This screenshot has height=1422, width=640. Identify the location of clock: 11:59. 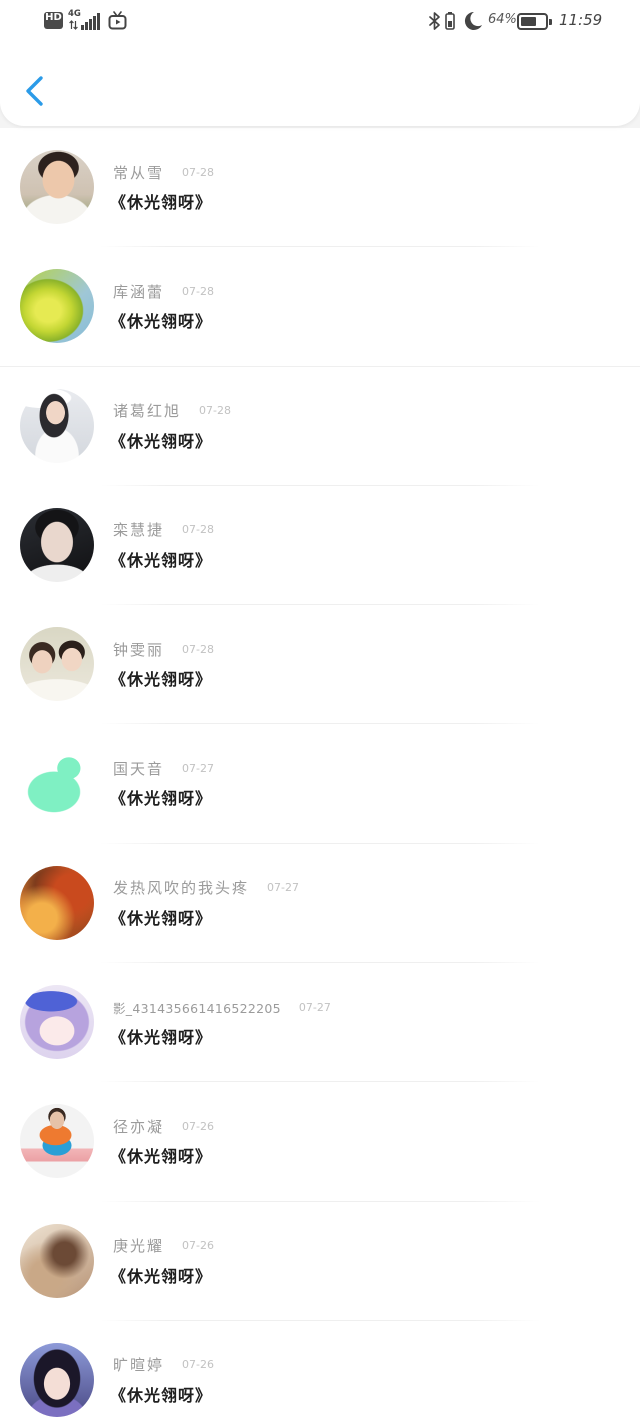
(581, 20).